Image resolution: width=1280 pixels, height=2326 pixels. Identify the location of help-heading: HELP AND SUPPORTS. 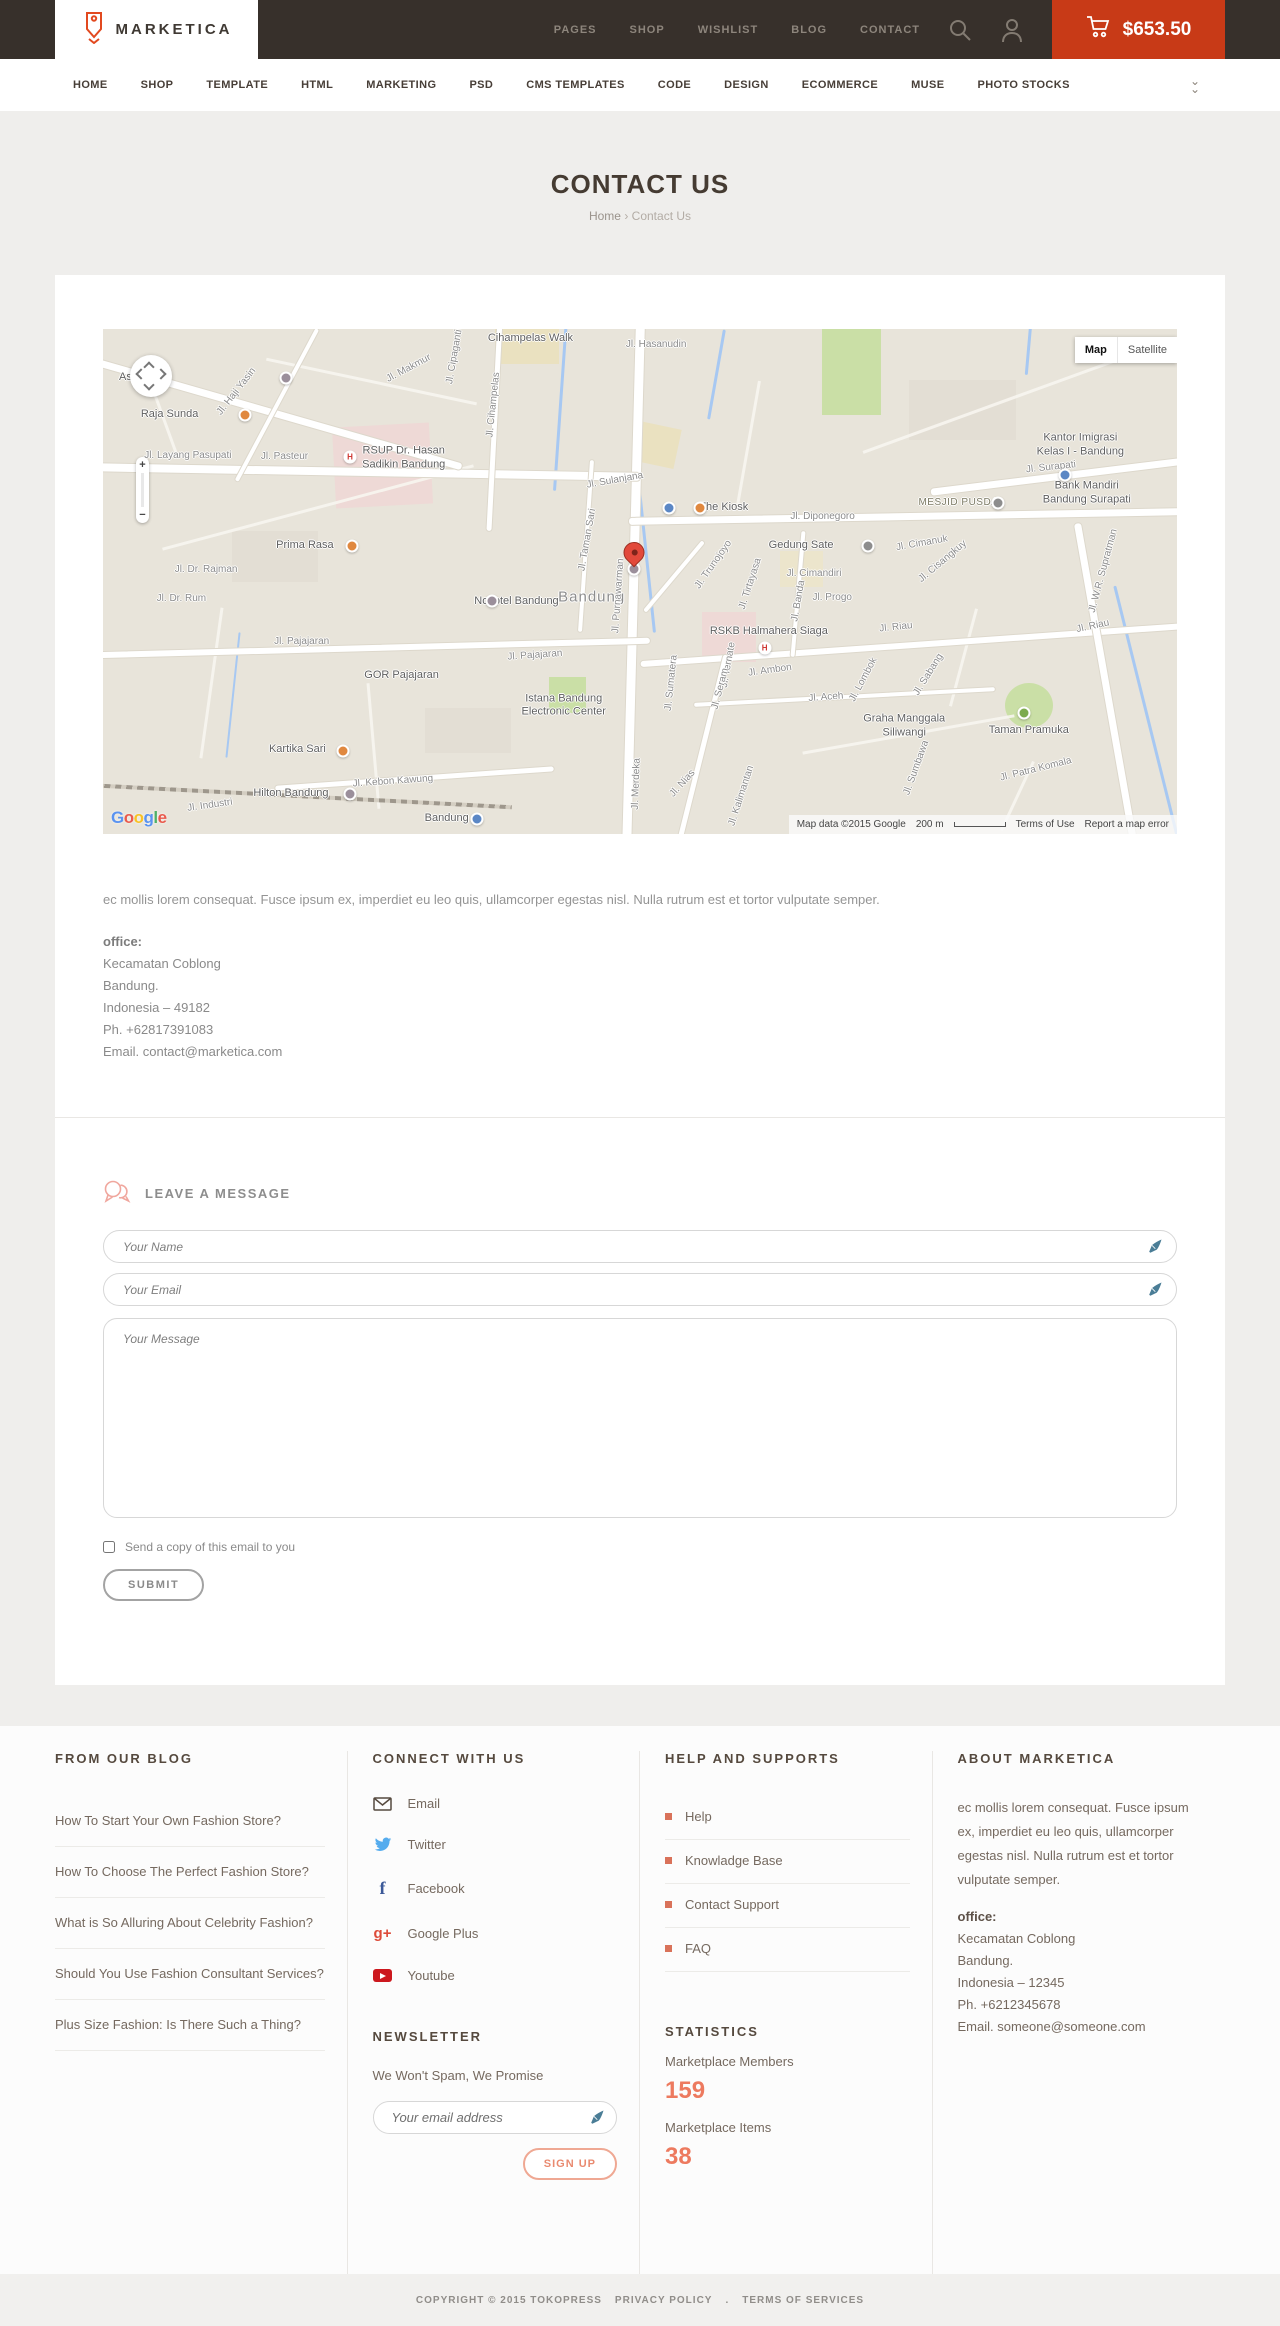
(752, 1758).